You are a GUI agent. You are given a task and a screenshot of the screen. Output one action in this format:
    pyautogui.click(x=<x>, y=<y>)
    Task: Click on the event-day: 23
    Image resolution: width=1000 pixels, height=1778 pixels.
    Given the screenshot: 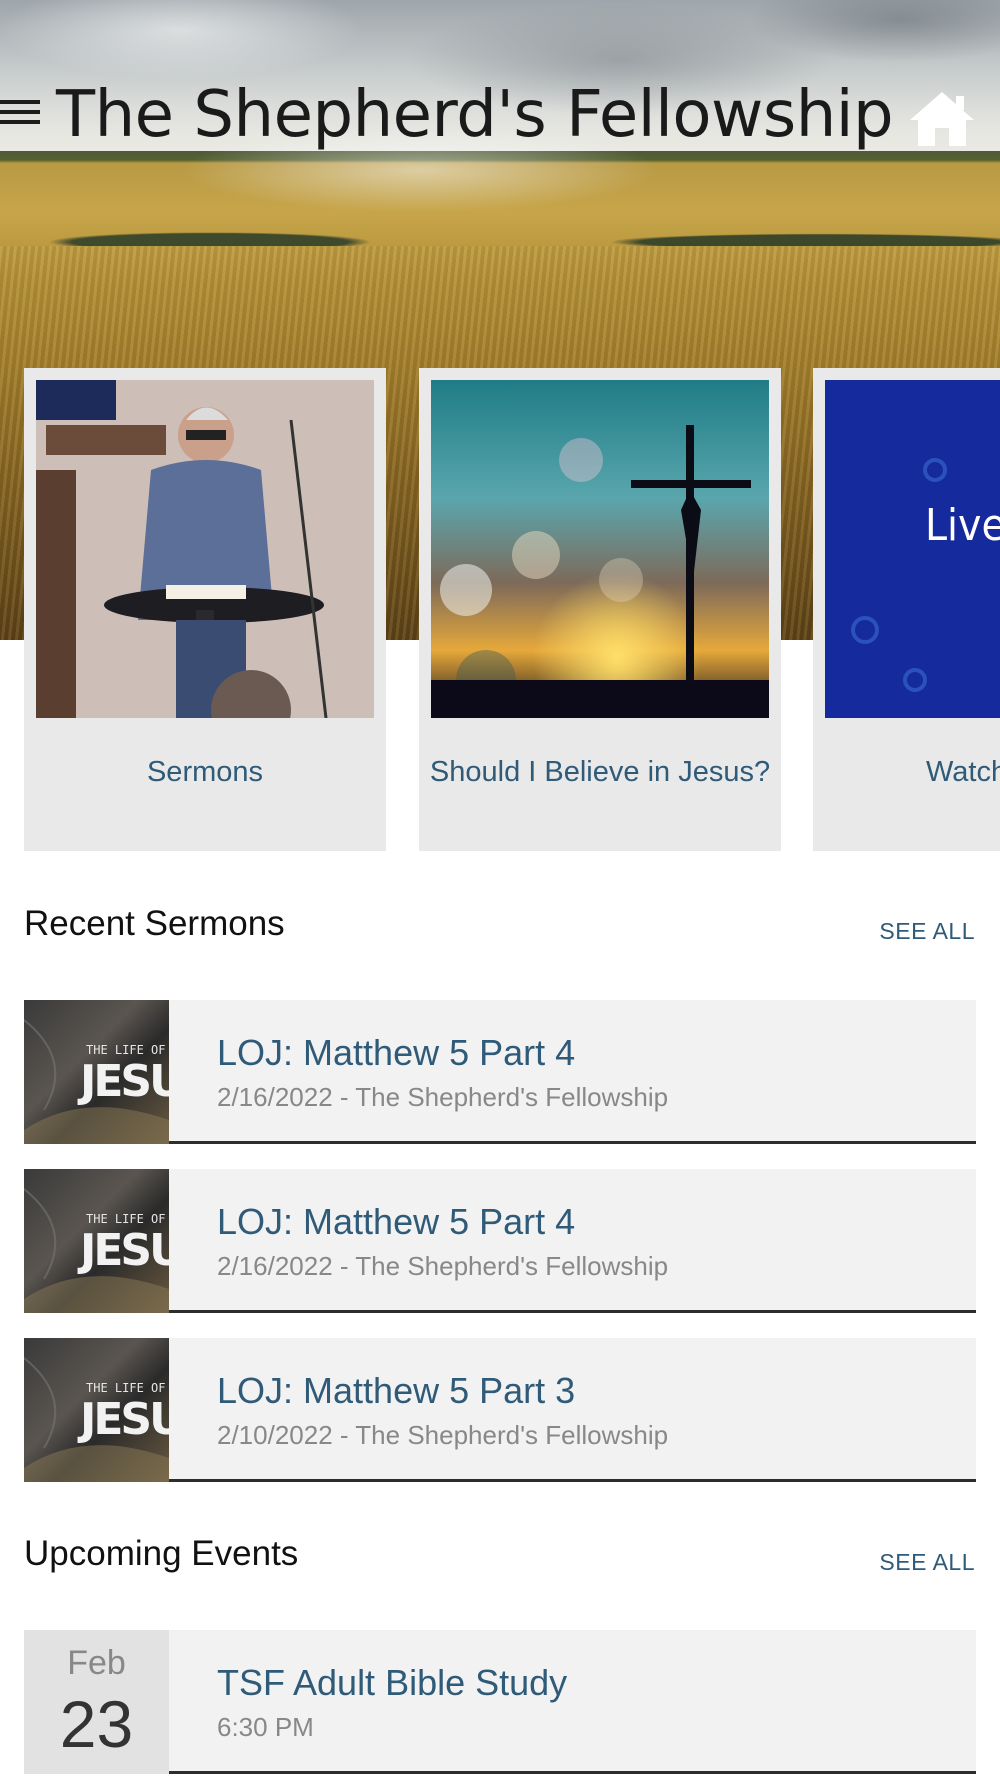 What is the action you would take?
    pyautogui.click(x=96, y=1724)
    